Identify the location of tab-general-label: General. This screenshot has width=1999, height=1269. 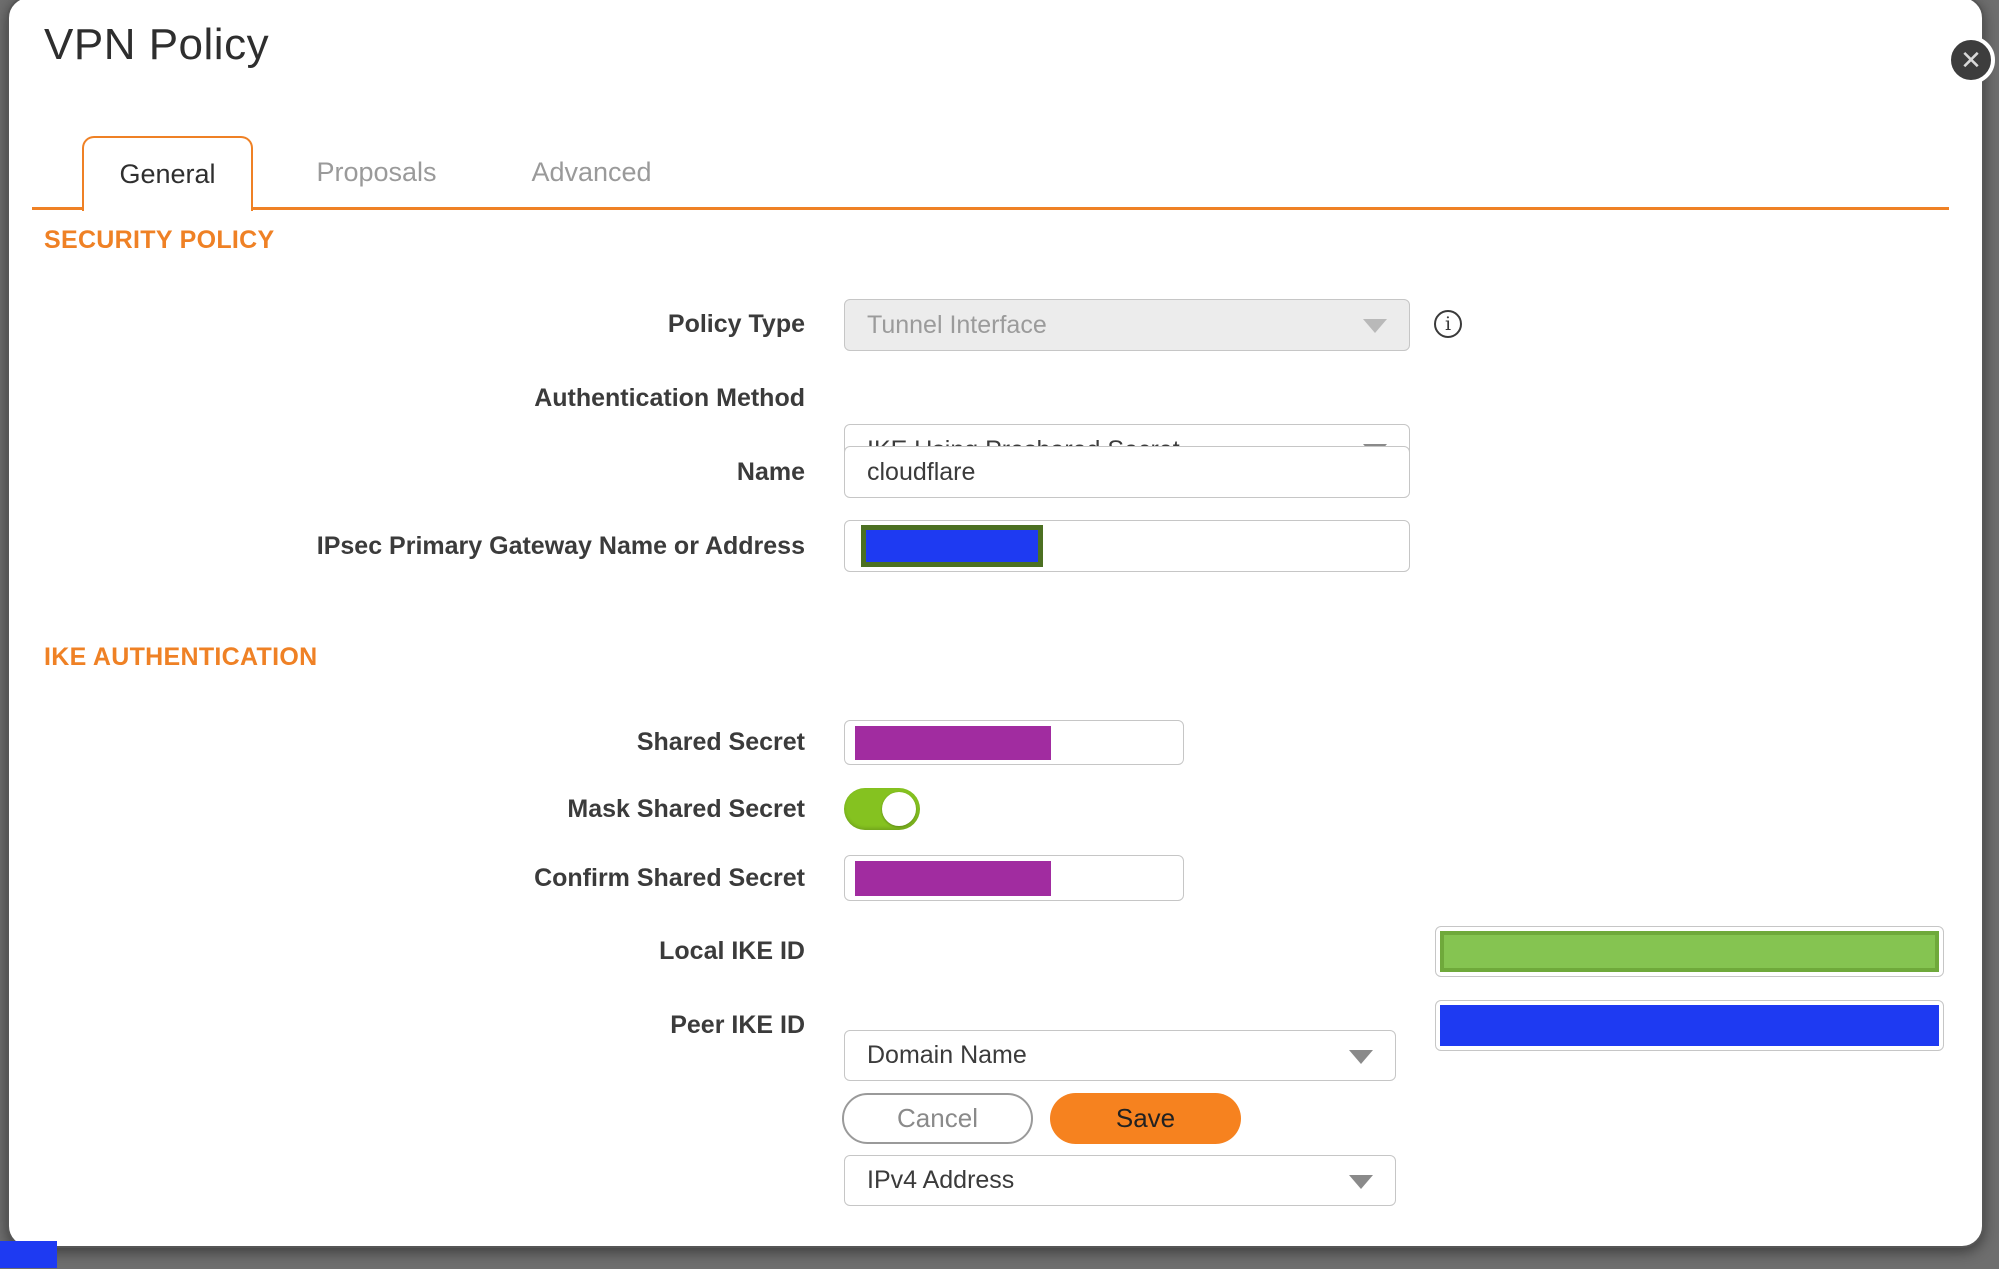
(167, 174).